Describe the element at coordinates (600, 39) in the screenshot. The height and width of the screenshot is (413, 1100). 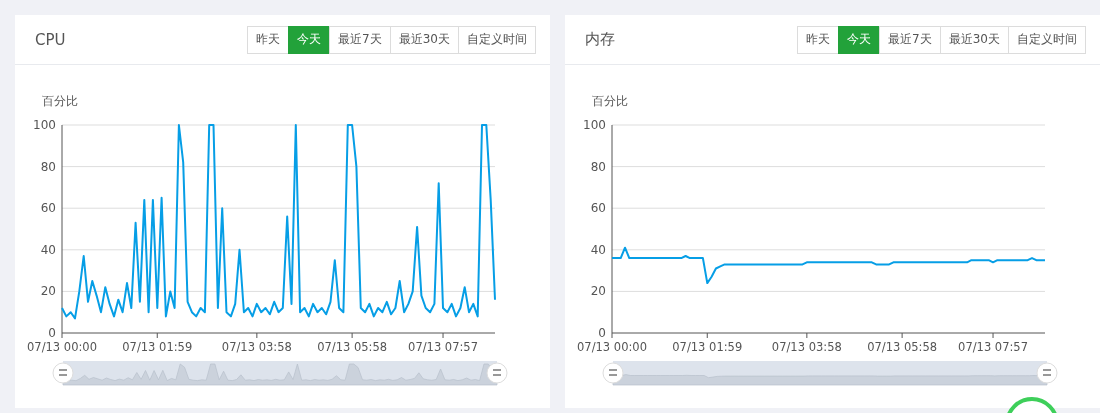
I see `panel-title: 内存` at that location.